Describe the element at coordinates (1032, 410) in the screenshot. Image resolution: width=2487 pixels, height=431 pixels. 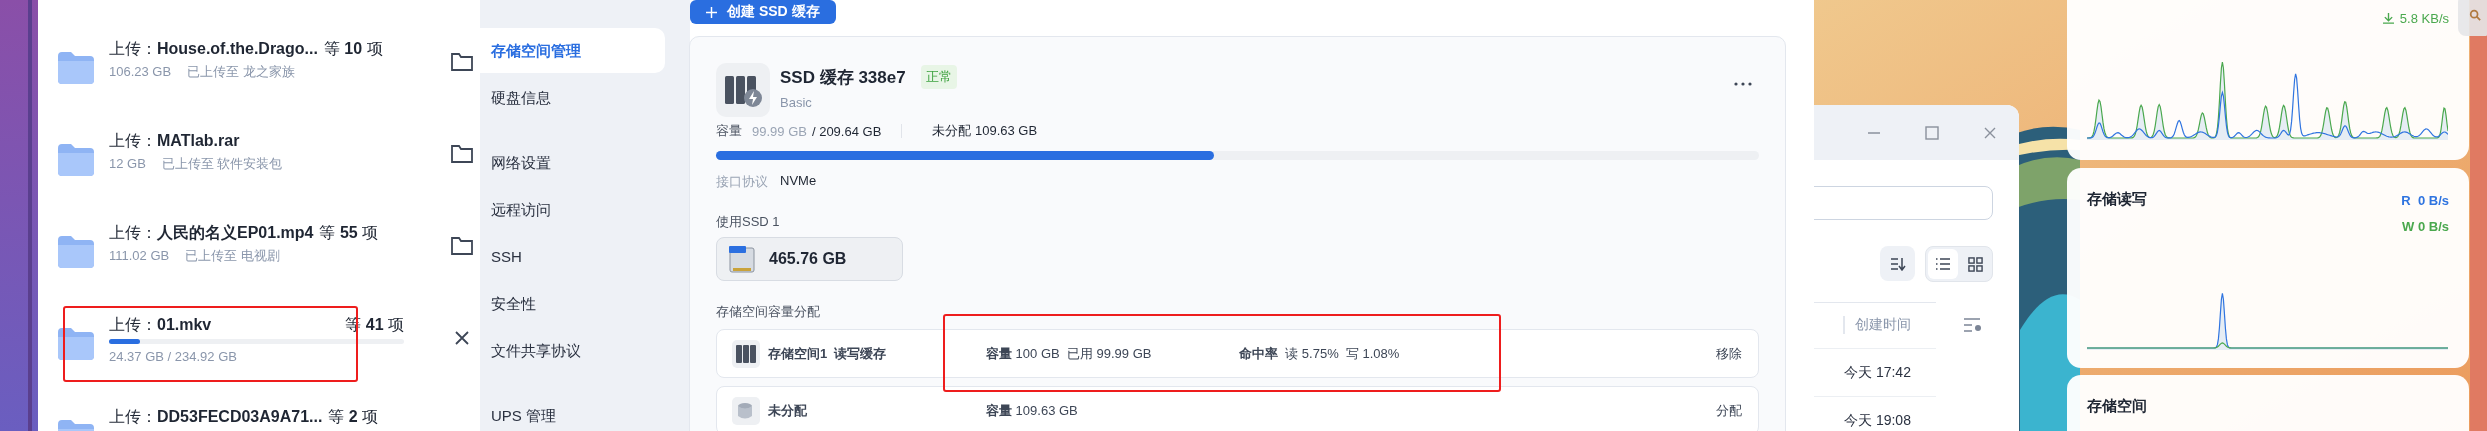
I see `allocation-capacity: 容量 109.63 GB` at that location.